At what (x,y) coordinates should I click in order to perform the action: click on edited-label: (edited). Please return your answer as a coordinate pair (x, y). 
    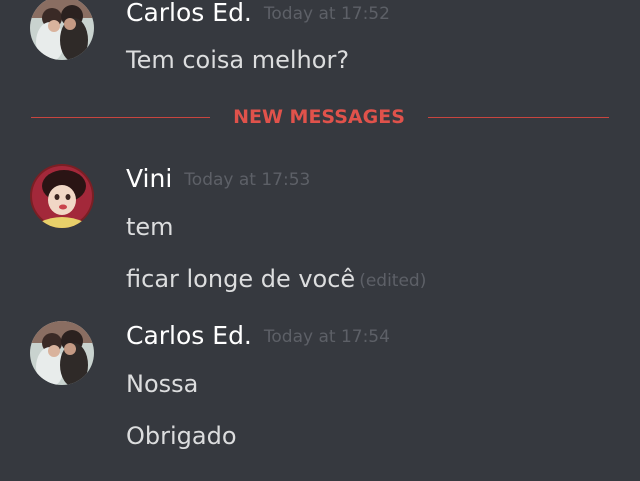
    Looking at the image, I should click on (393, 281).